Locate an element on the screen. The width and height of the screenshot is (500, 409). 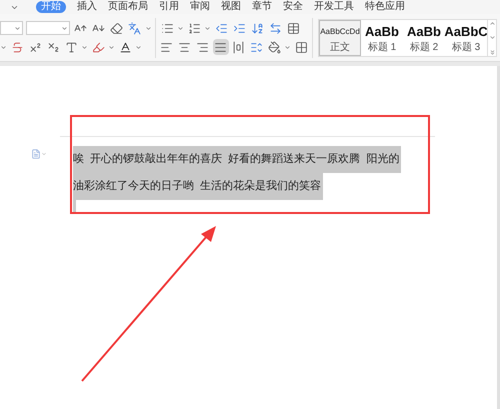
phonetic-guide-icon is located at coordinates (134, 28).